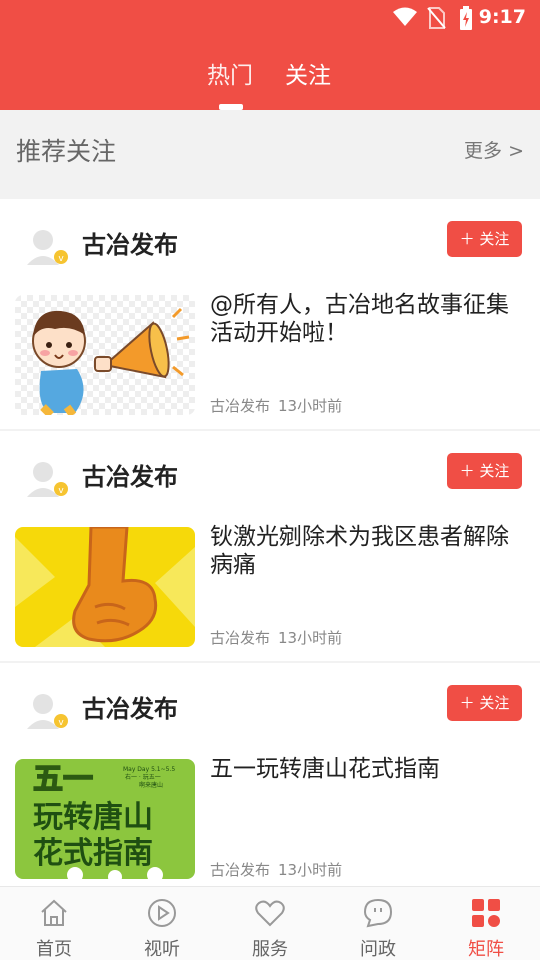 This screenshot has width=540, height=960. I want to click on recommend-header: 推荐关注 更多 >, so click(270, 154).